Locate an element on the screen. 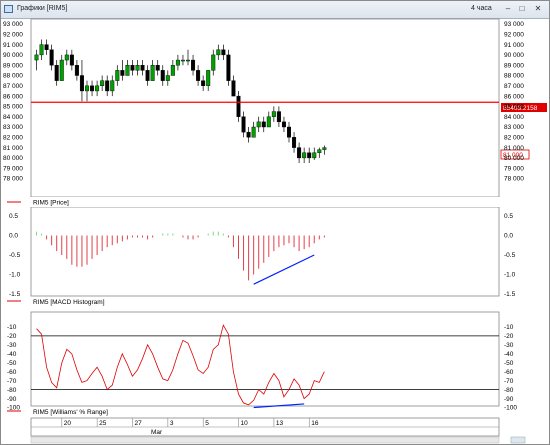 The height and width of the screenshot is (445, 550). price-axis-left-tick: 81 000 is located at coordinates (13, 148).